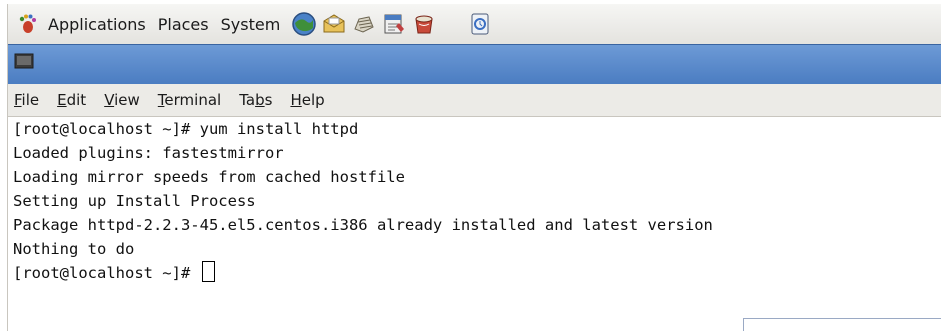 Image resolution: width=941 pixels, height=331 pixels. What do you see at coordinates (474, 273) in the screenshot?
I see `terminal-prompt-line: [root@localhost ~]#` at bounding box center [474, 273].